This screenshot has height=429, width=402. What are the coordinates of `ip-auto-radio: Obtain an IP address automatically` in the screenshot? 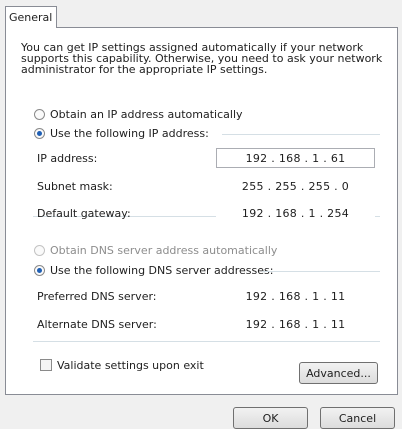 It's located at (138, 114).